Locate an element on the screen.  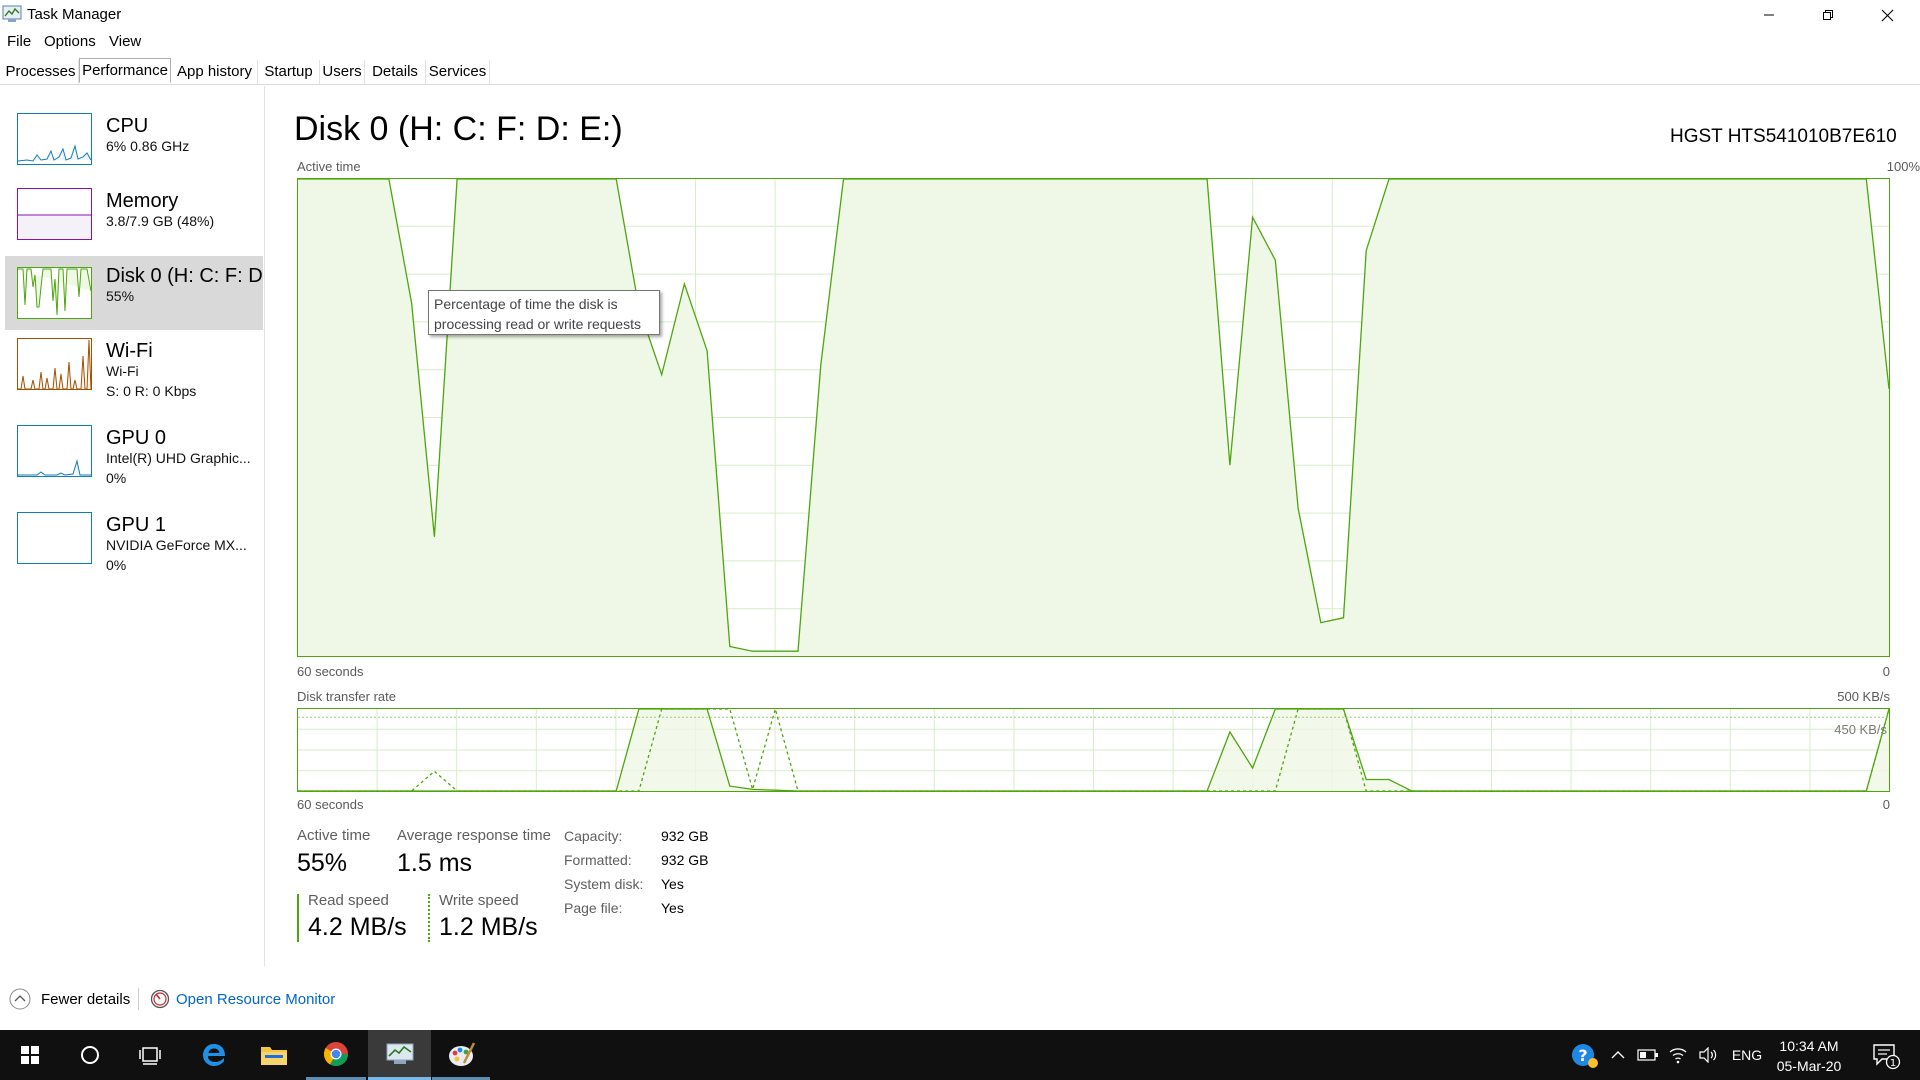
sidebar-item-name: GPU 1 is located at coordinates (136, 525).